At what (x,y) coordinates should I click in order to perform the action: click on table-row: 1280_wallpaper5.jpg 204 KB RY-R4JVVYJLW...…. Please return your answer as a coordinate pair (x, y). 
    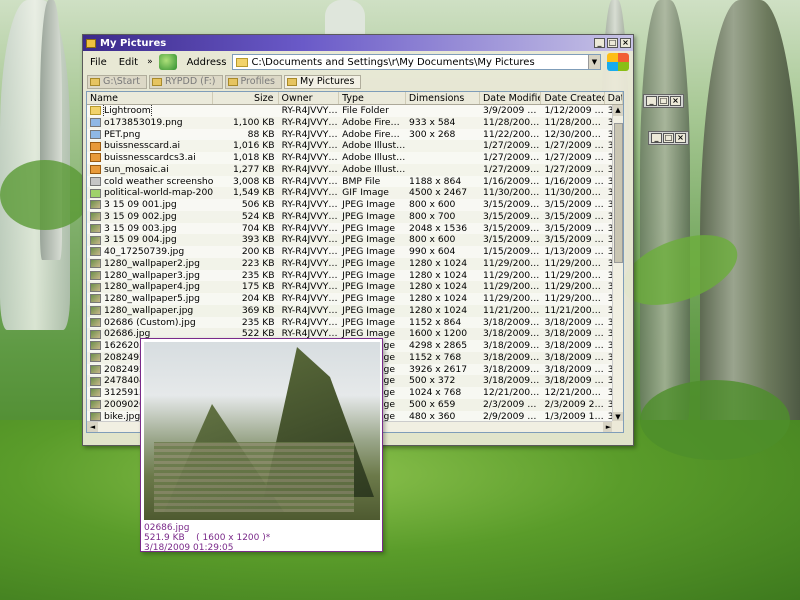
    Looking at the image, I should click on (355, 299).